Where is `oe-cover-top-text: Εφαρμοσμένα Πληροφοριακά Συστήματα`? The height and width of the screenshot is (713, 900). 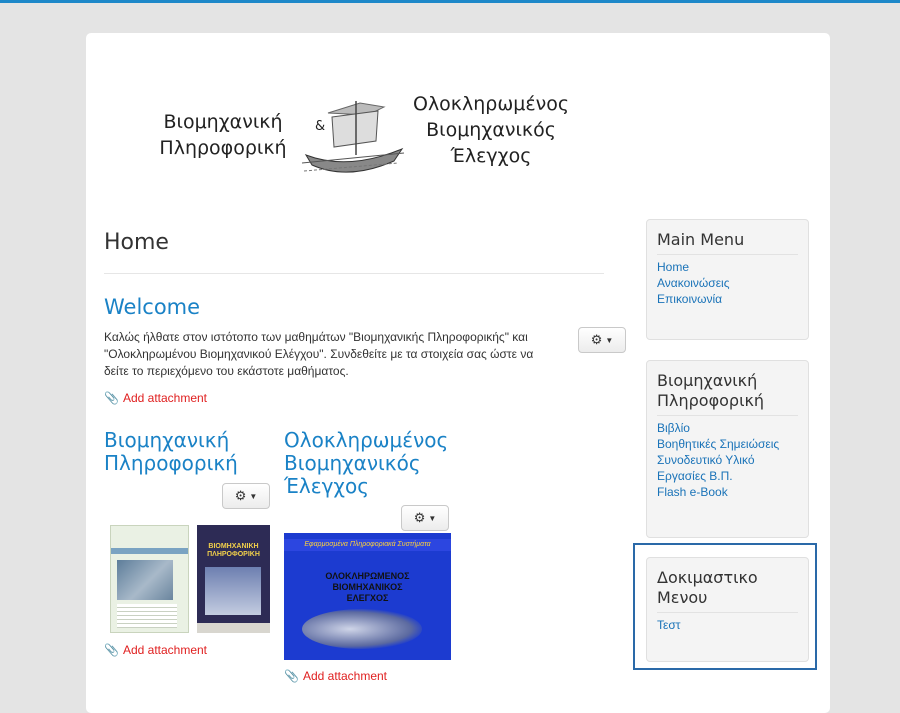
oe-cover-top-text: Εφαρμοσμένα Πληροφοριακά Συστήματα is located at coordinates (367, 545).